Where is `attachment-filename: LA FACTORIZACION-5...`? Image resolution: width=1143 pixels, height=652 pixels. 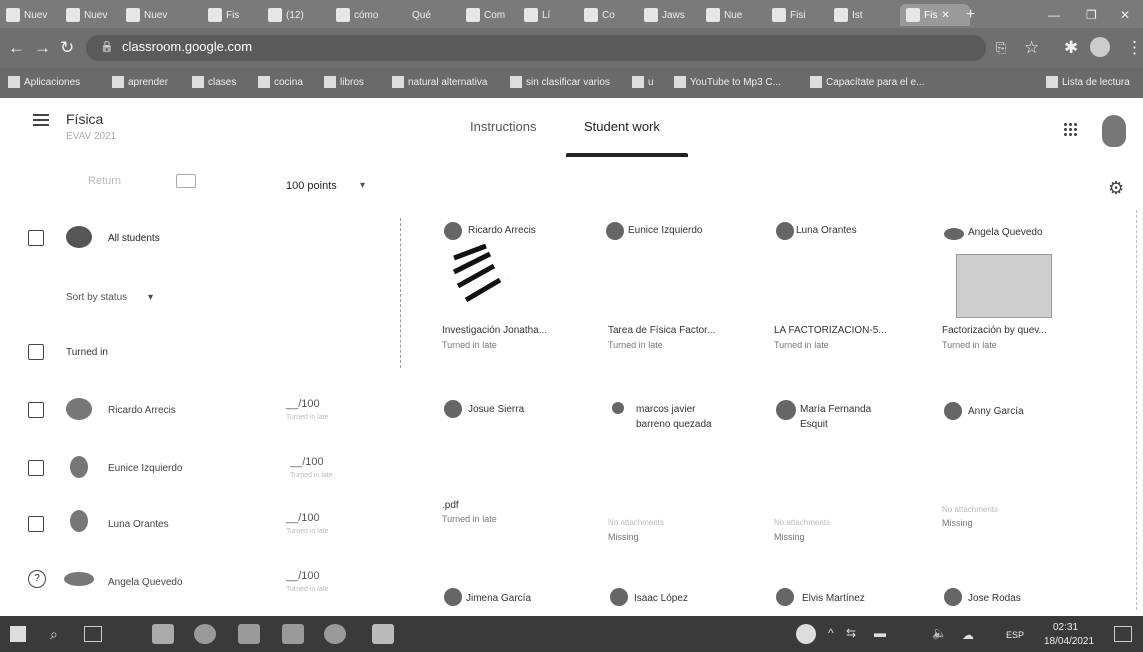 attachment-filename: LA FACTORIZACION-5... is located at coordinates (830, 330).